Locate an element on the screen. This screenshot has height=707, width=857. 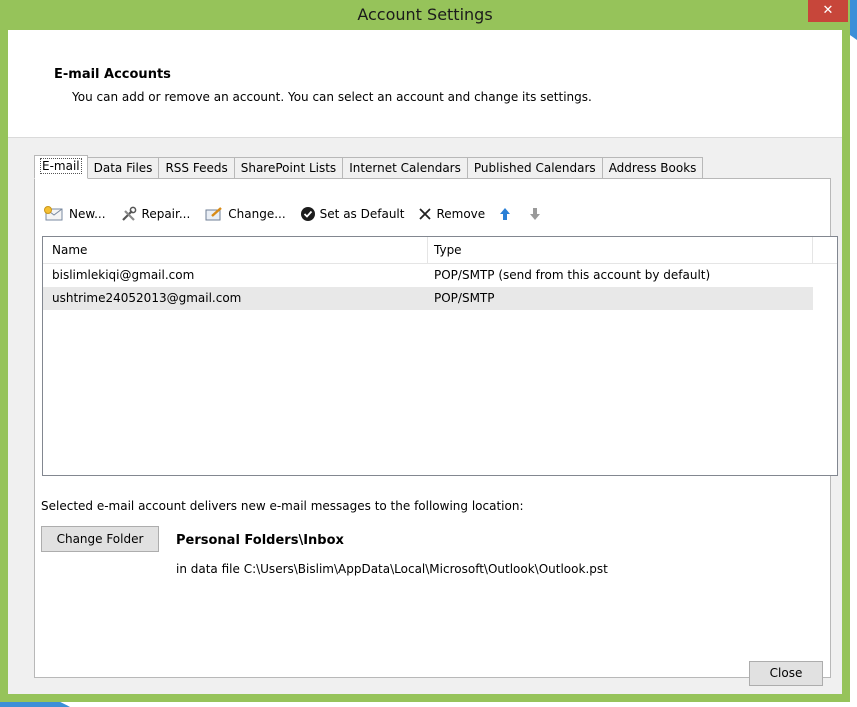
remove-account-button: Remove is located at coordinates (451, 214).